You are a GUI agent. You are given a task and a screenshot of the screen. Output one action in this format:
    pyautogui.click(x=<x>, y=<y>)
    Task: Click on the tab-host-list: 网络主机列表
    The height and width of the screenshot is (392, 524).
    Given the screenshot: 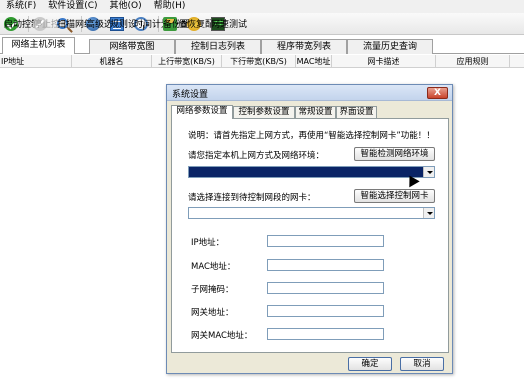 What is the action you would take?
    pyautogui.click(x=38, y=45)
    